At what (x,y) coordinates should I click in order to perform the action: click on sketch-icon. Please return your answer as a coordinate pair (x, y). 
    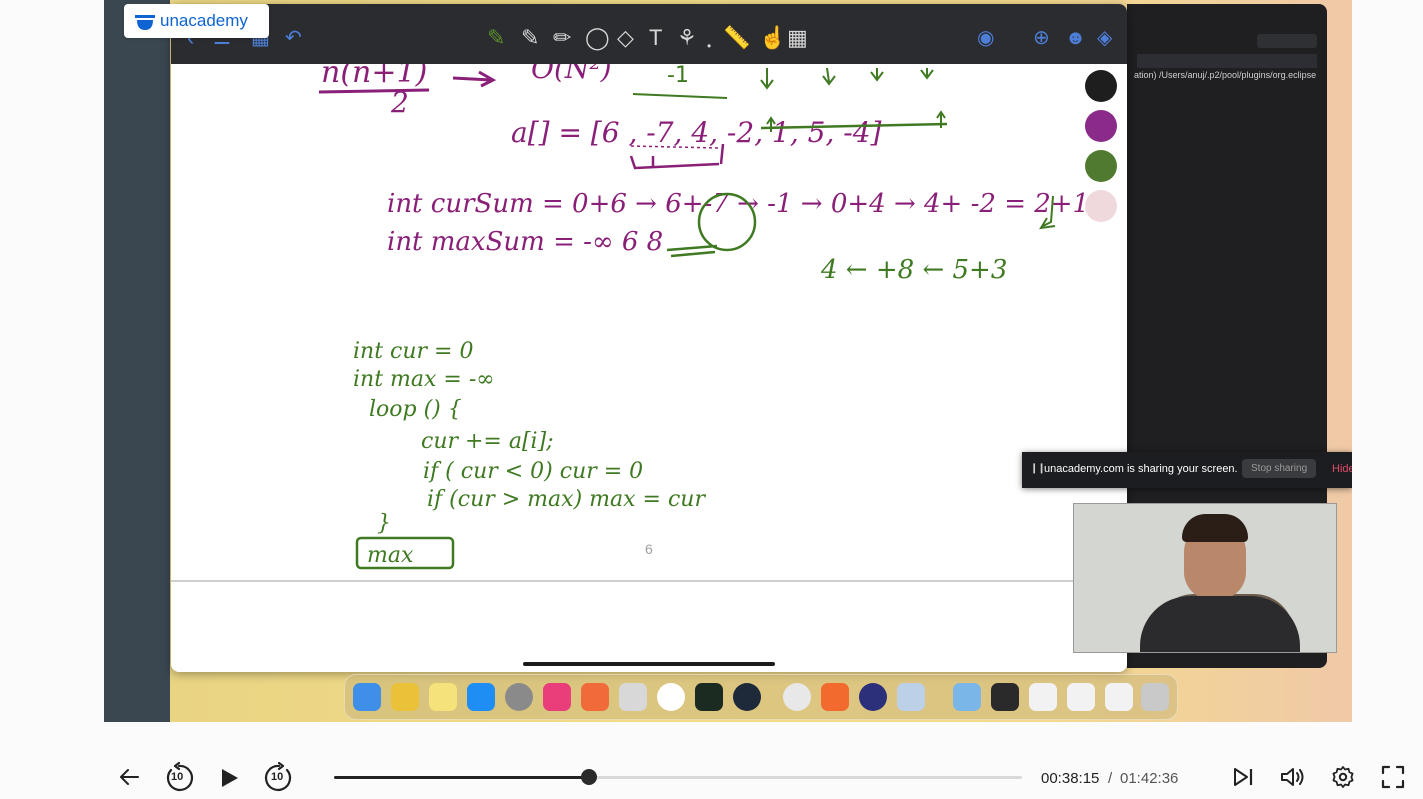
    Looking at the image, I should click on (595, 697).